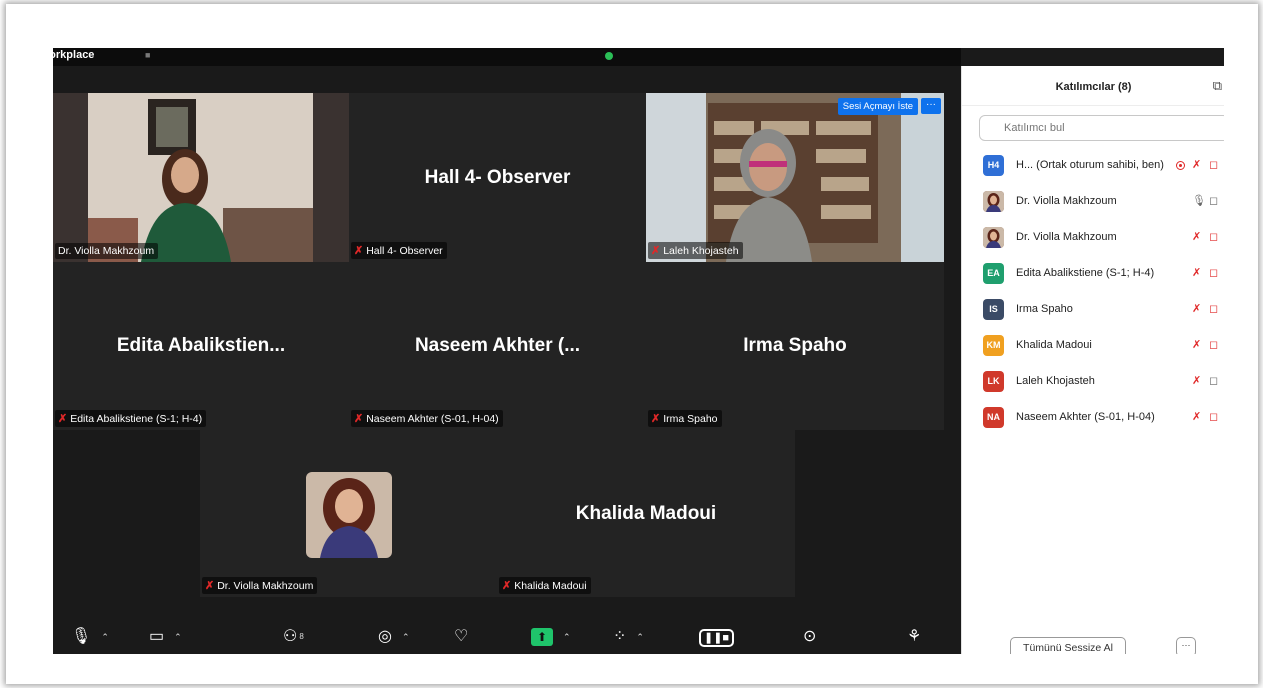 This screenshot has width=1263, height=688. Describe the element at coordinates (157, 637) in the screenshot. I see `video-off-icon: ▭` at that location.